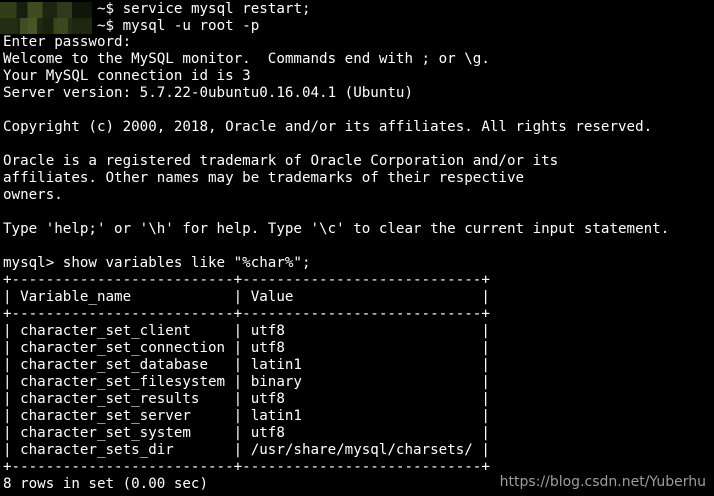  Describe the element at coordinates (204, 9) in the screenshot. I see `command-line-restart: ~$ service mysql restart;` at that location.